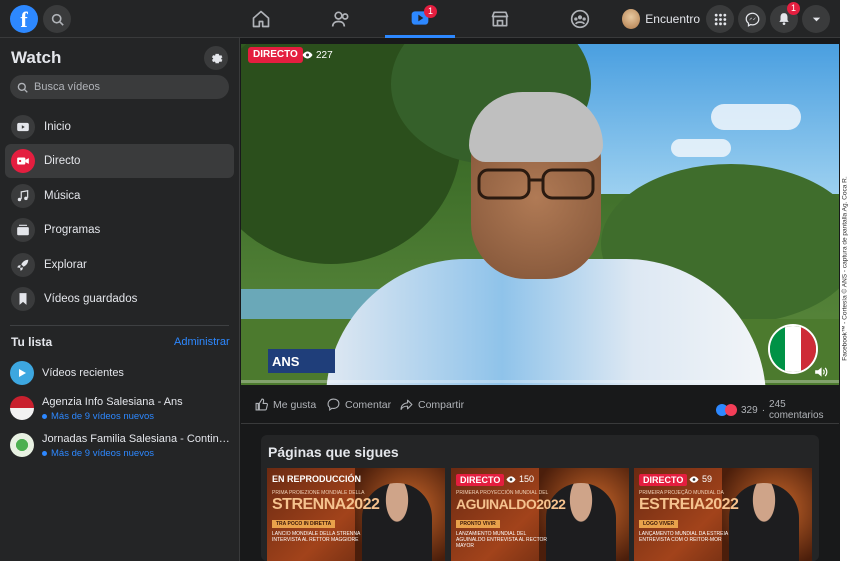 This screenshot has width=850, height=561. I want to click on thumbnail-tag: LOGO VIVER, so click(659, 524).